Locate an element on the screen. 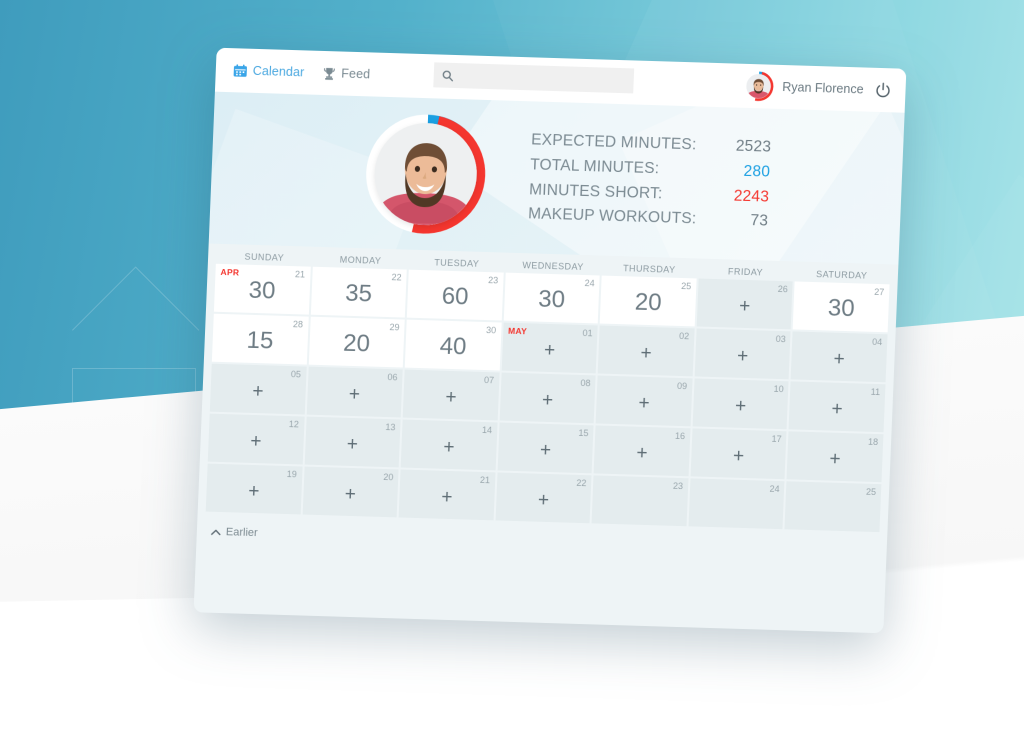 This screenshot has height=731, width=1024. calendar-day-cell: 20 + is located at coordinates (350, 492).